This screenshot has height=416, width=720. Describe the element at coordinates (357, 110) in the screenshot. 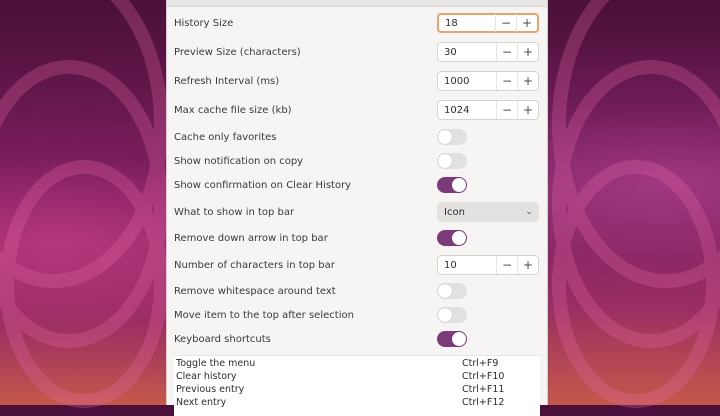

I see `max-cache-row: Max cache file size (kb) 1024 − +` at that location.